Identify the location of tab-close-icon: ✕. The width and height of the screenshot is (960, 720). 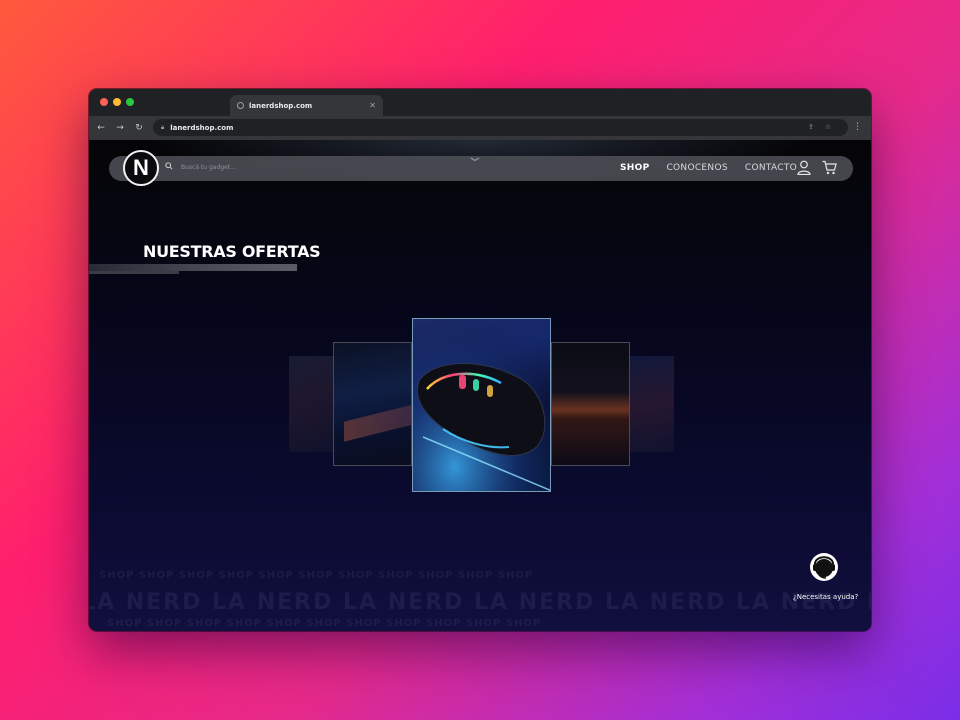
(372, 105).